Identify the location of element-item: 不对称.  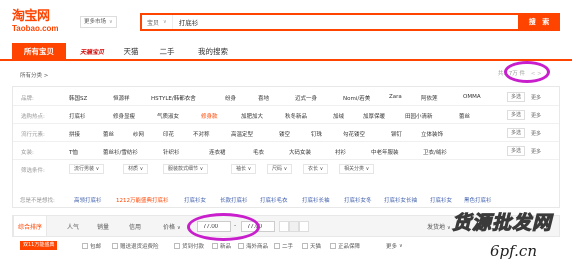
(201, 134).